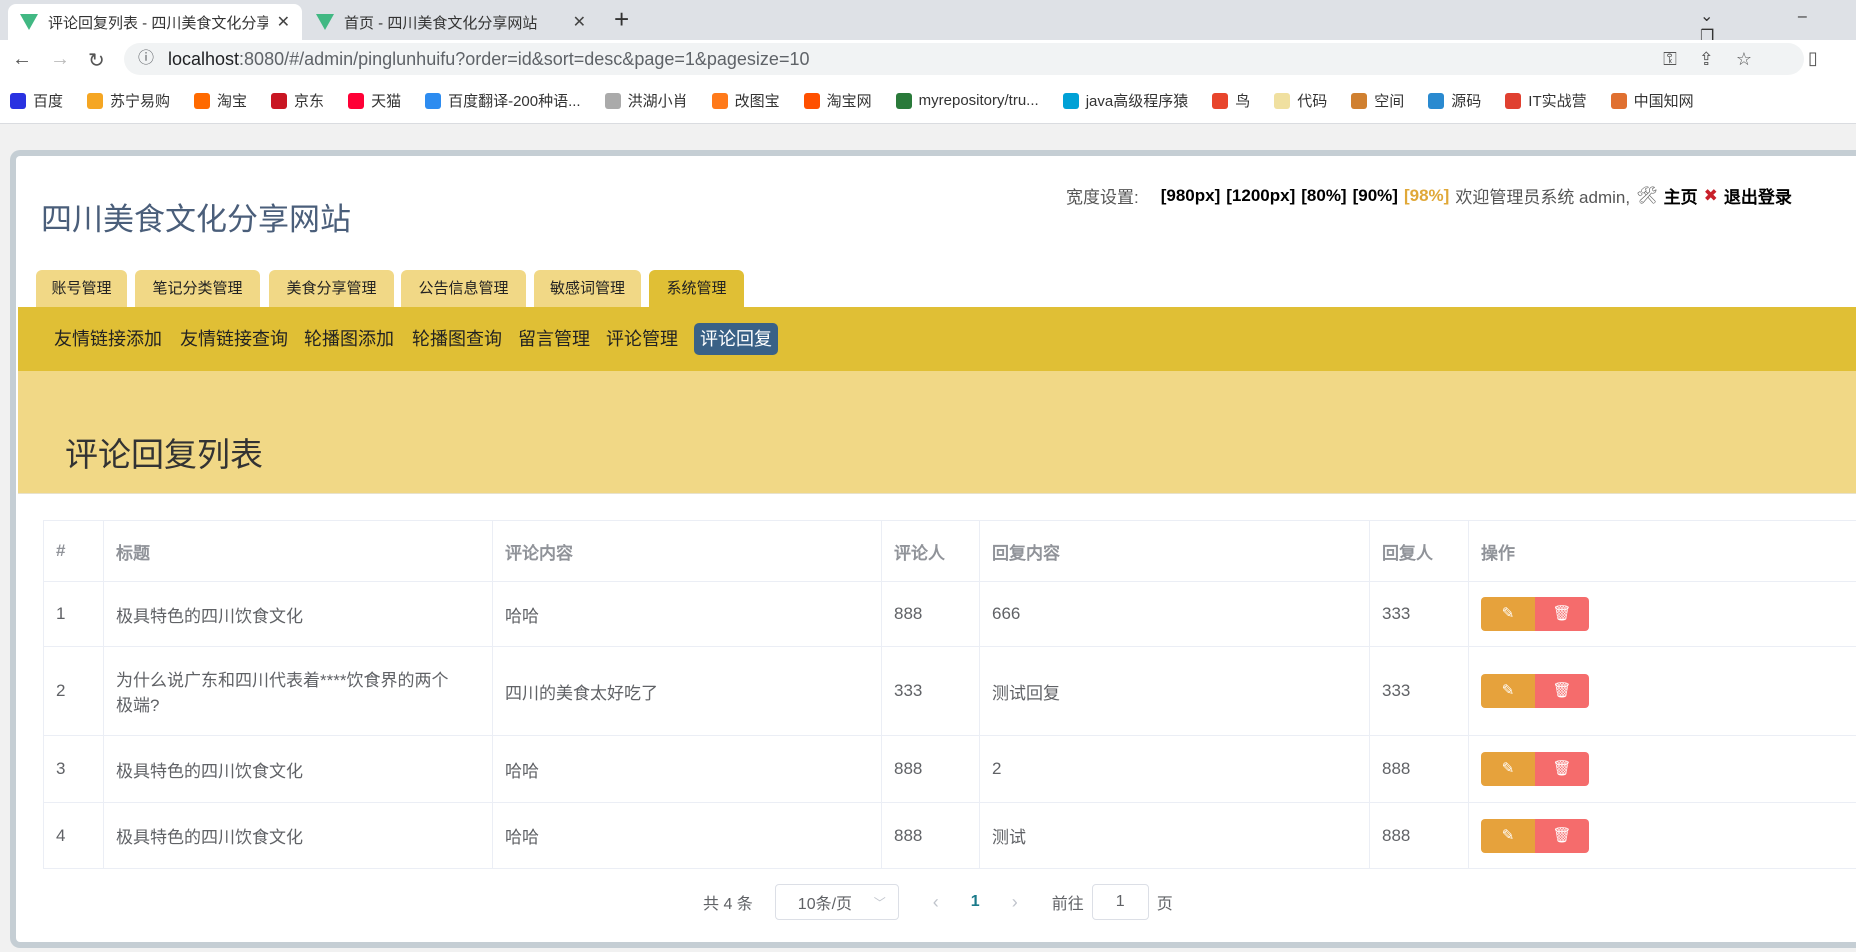  Describe the element at coordinates (1231, 100) in the screenshot. I see `bookmark-item: 鸟` at that location.